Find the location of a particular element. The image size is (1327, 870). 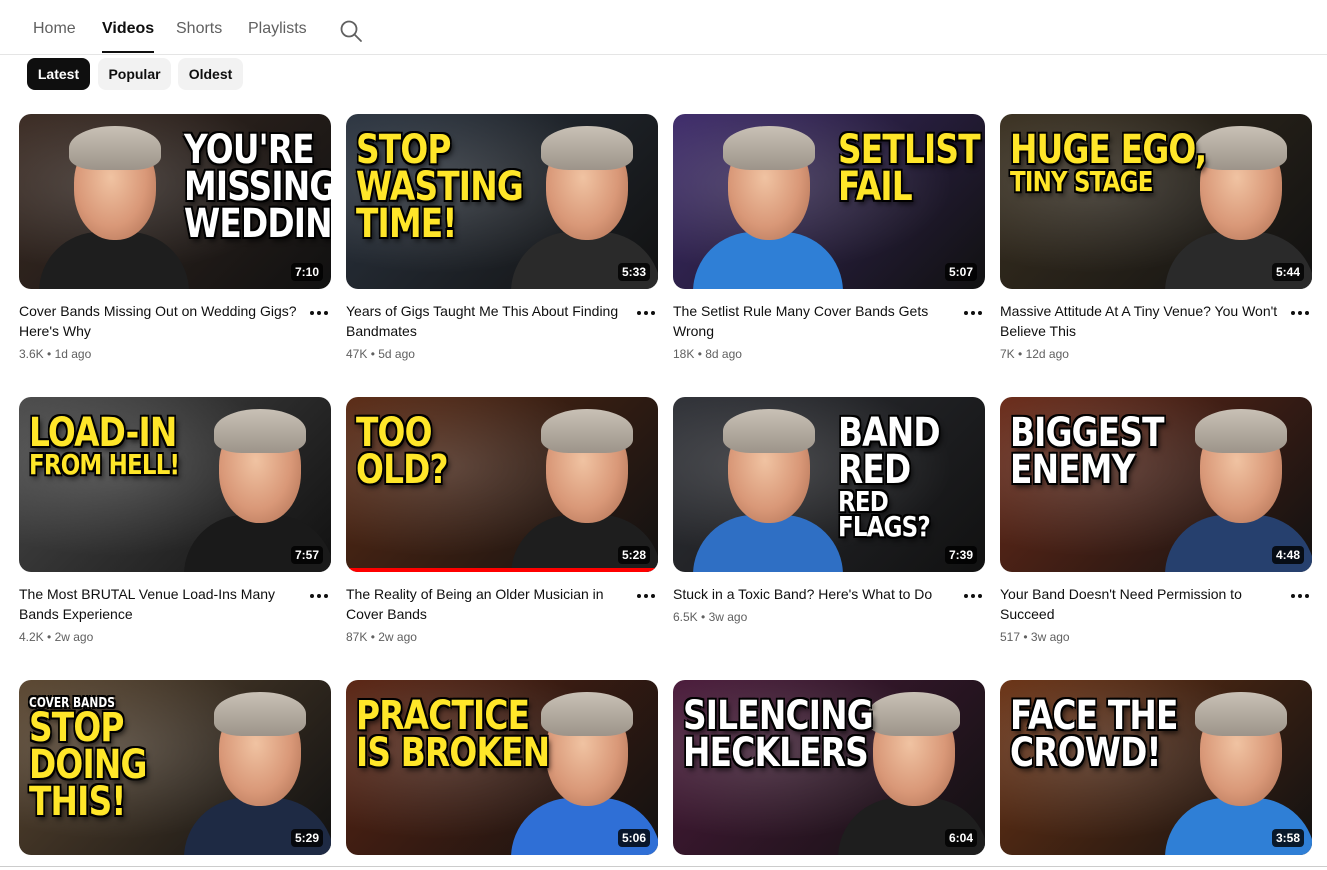

thumbnail-headline: TOO OLD? is located at coordinates (402, 453).